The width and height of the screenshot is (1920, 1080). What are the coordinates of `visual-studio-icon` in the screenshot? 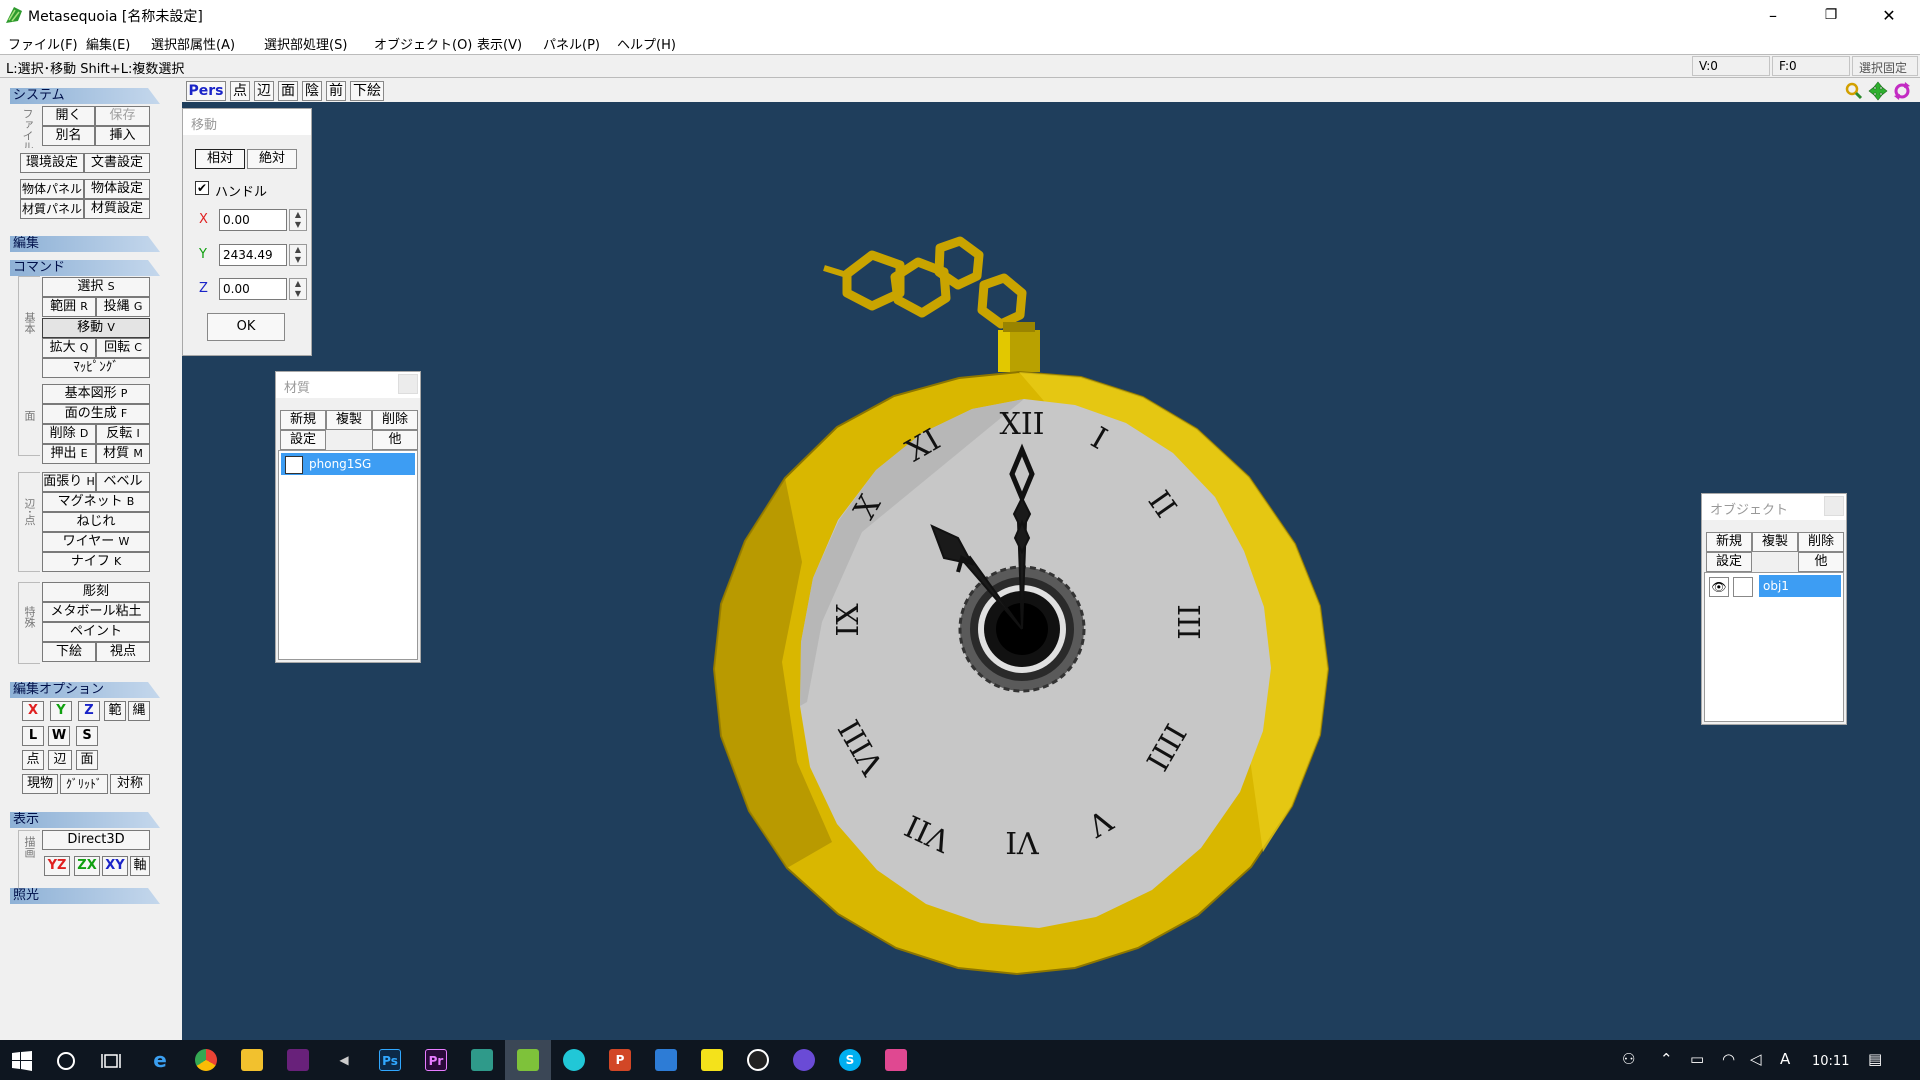 It's located at (298, 1060).